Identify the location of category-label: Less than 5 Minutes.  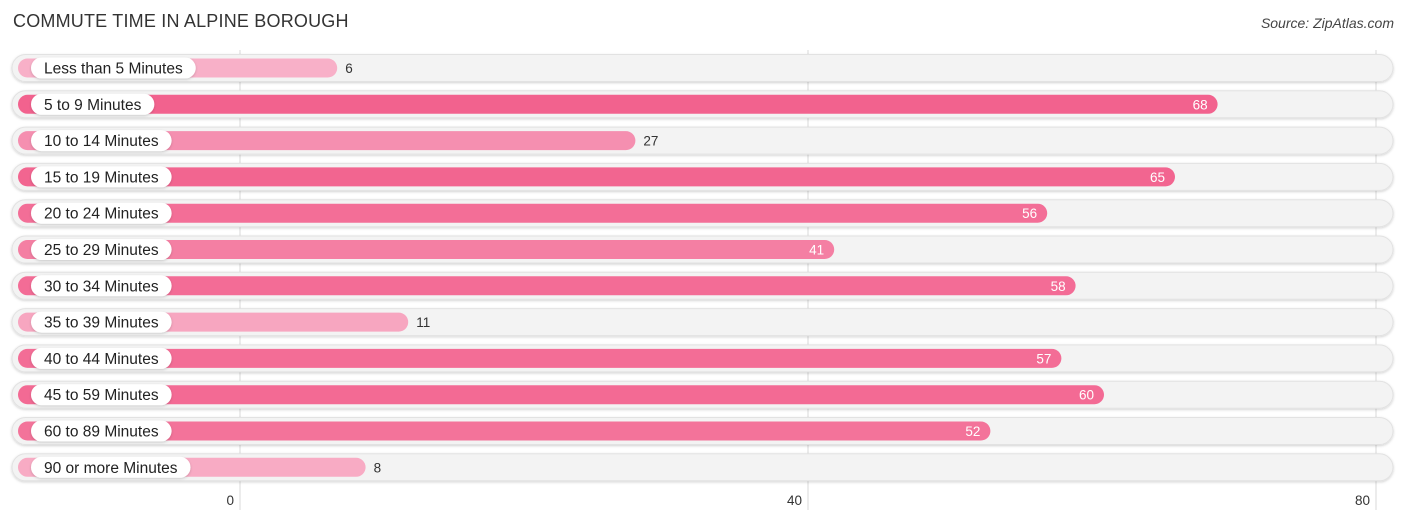
(113, 69).